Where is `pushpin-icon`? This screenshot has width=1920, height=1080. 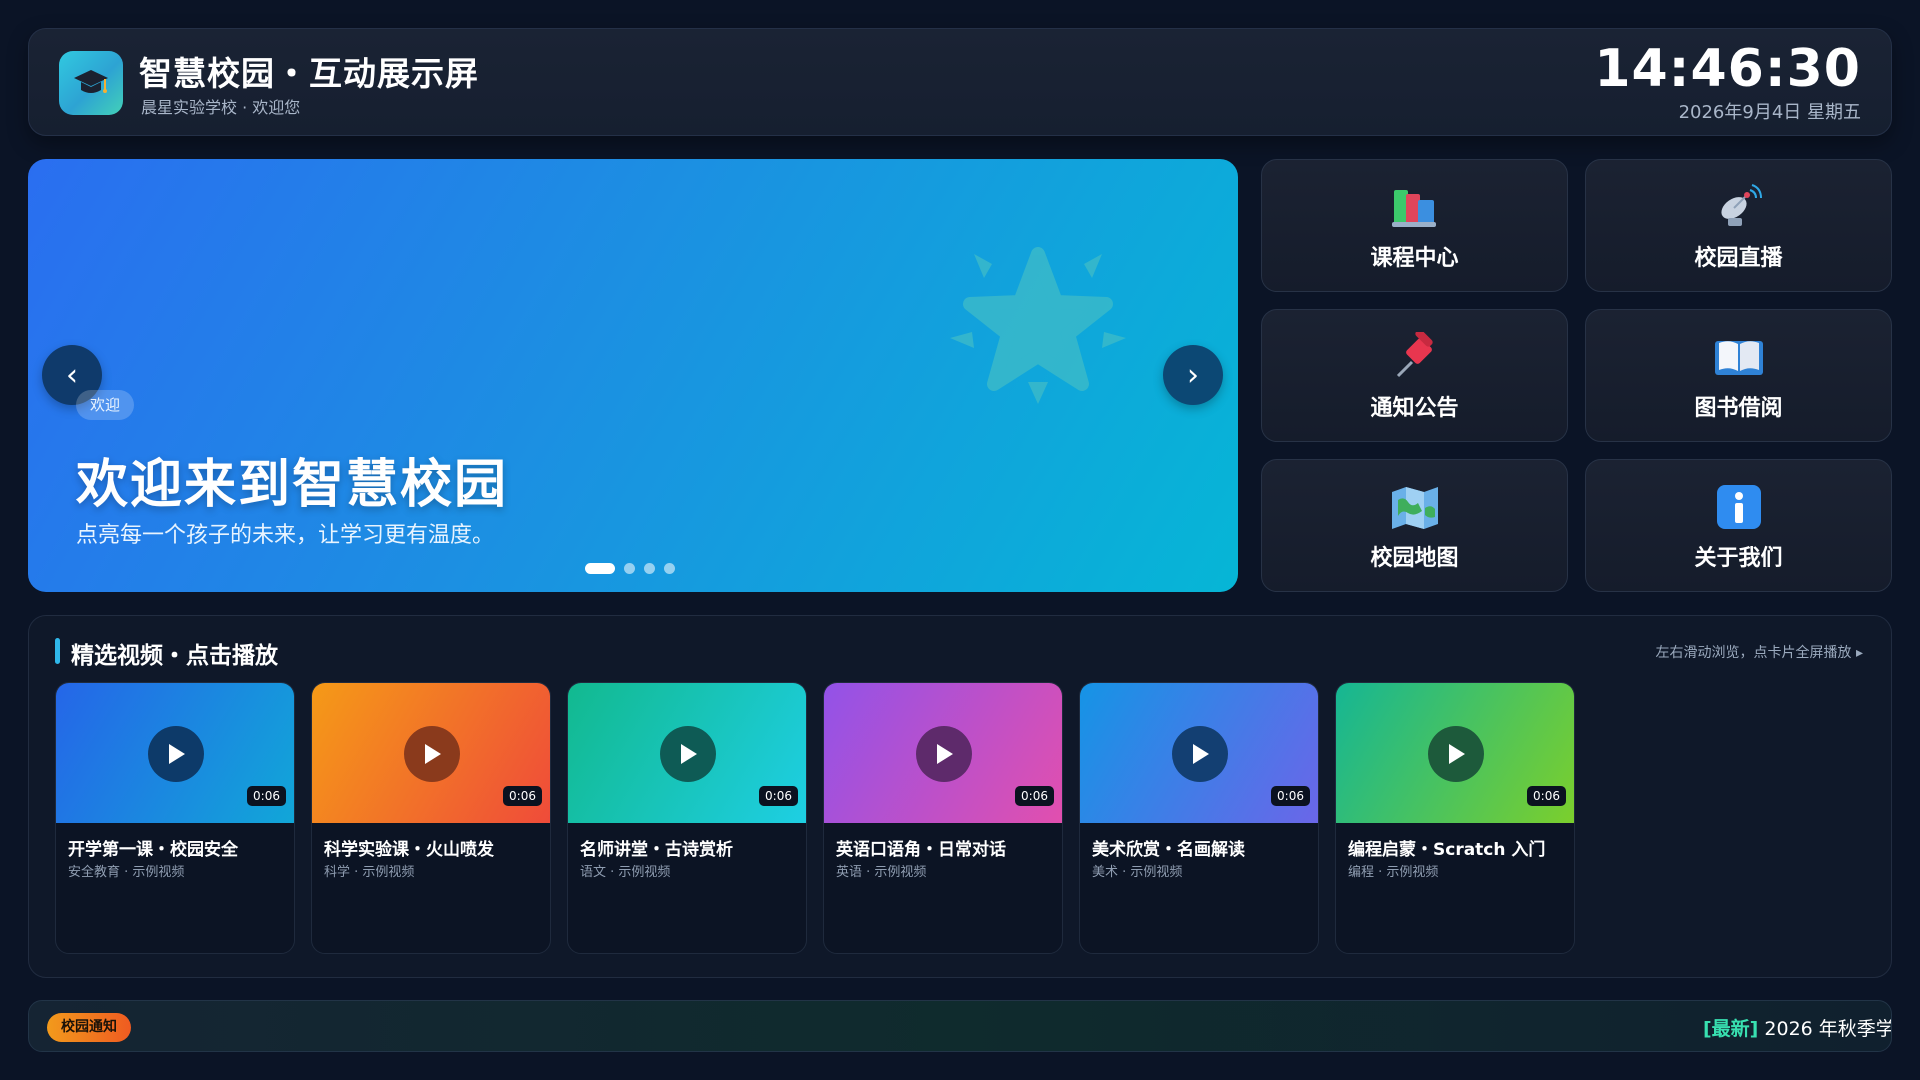
pushpin-icon is located at coordinates (1415, 357).